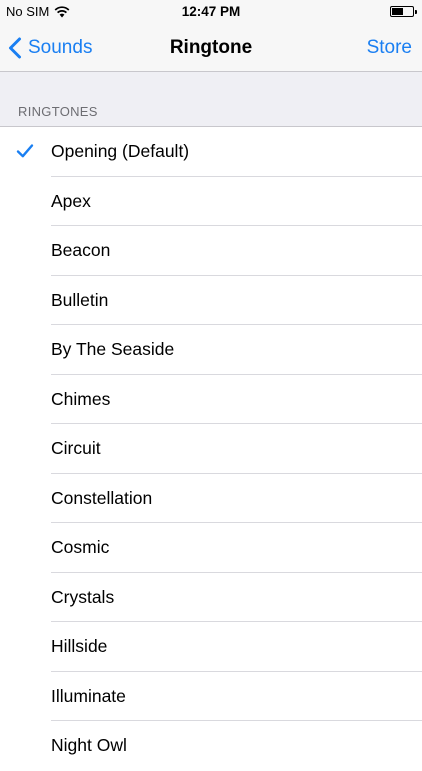 The image size is (422, 771). Describe the element at coordinates (211, 696) in the screenshot. I see `list-item-ringtone: Illuminate` at that location.